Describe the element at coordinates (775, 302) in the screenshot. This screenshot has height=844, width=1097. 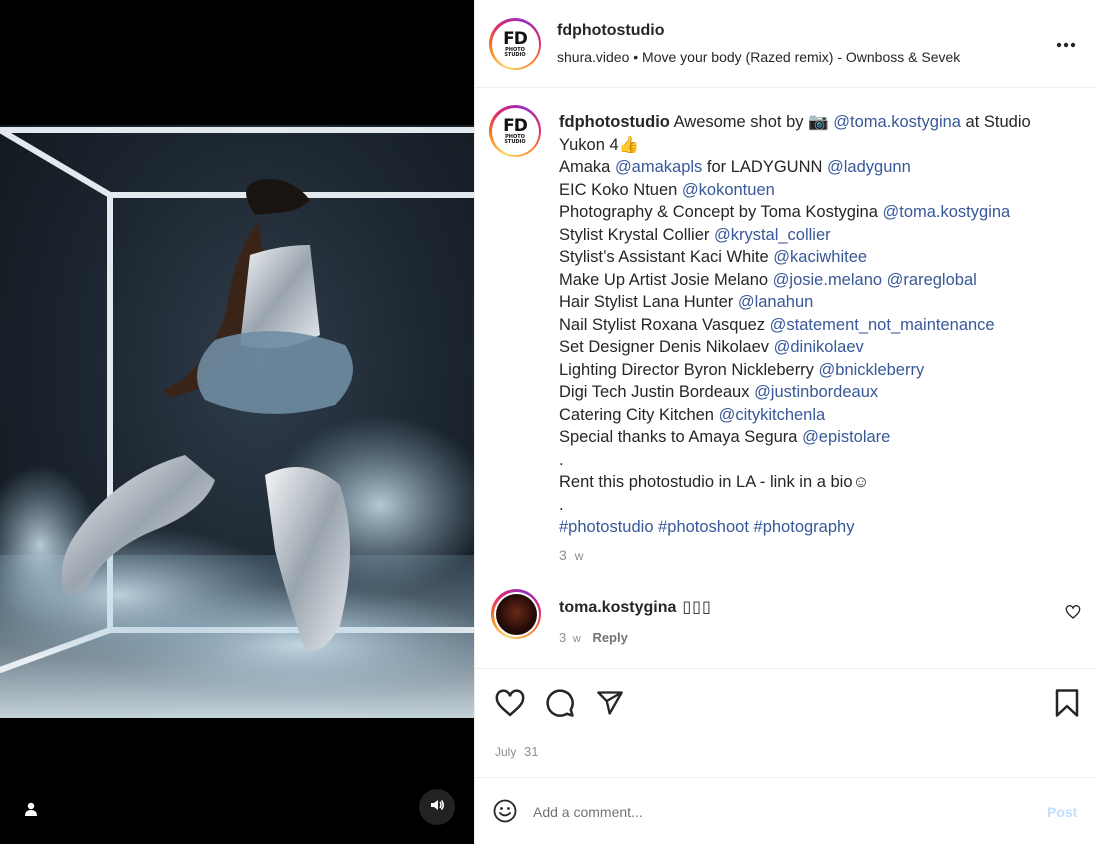
I see `mention-link: @lanahun` at that location.